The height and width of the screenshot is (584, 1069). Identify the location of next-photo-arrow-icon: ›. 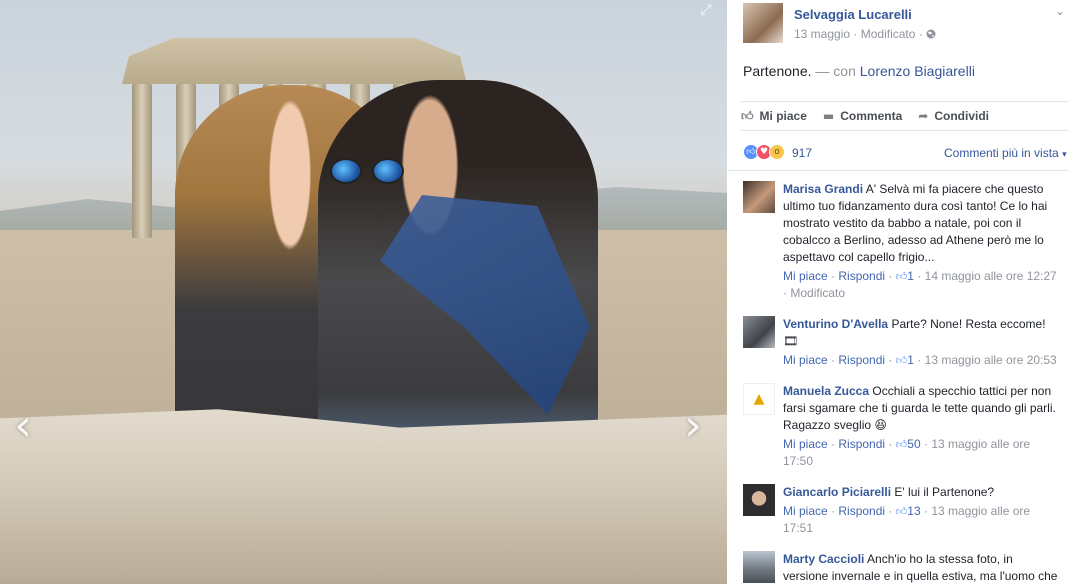
(693, 426).